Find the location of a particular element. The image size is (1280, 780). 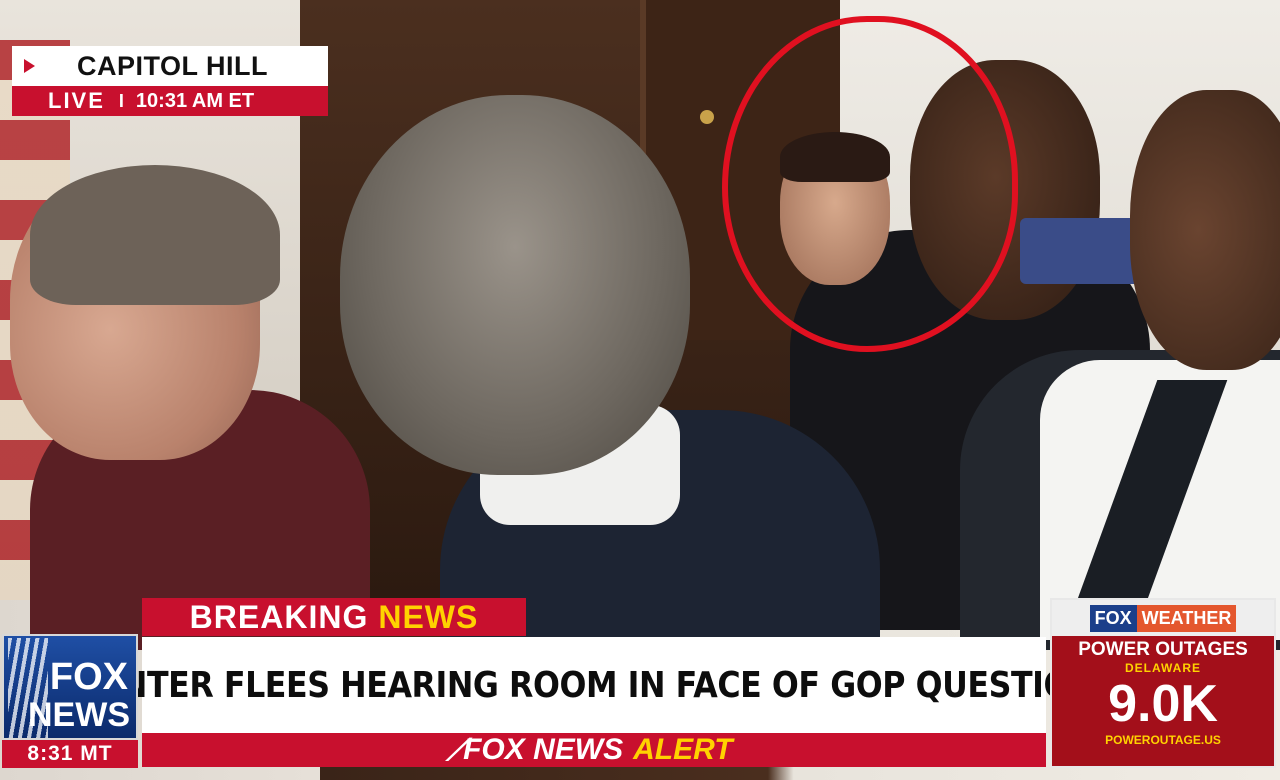

phone is located at coordinates (1080, 251).